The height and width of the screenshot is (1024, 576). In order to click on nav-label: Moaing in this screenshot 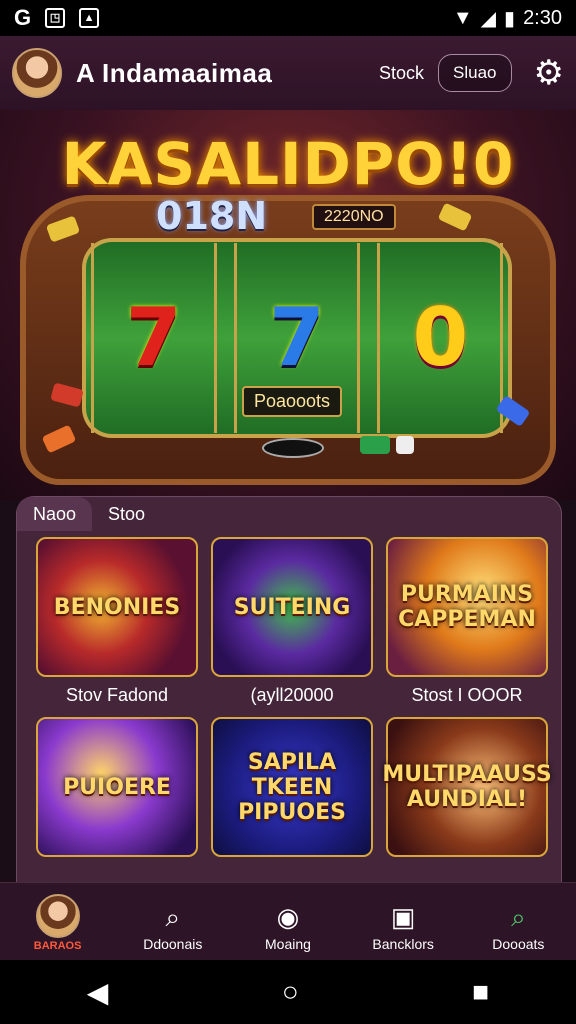, I will do `click(288, 944)`.